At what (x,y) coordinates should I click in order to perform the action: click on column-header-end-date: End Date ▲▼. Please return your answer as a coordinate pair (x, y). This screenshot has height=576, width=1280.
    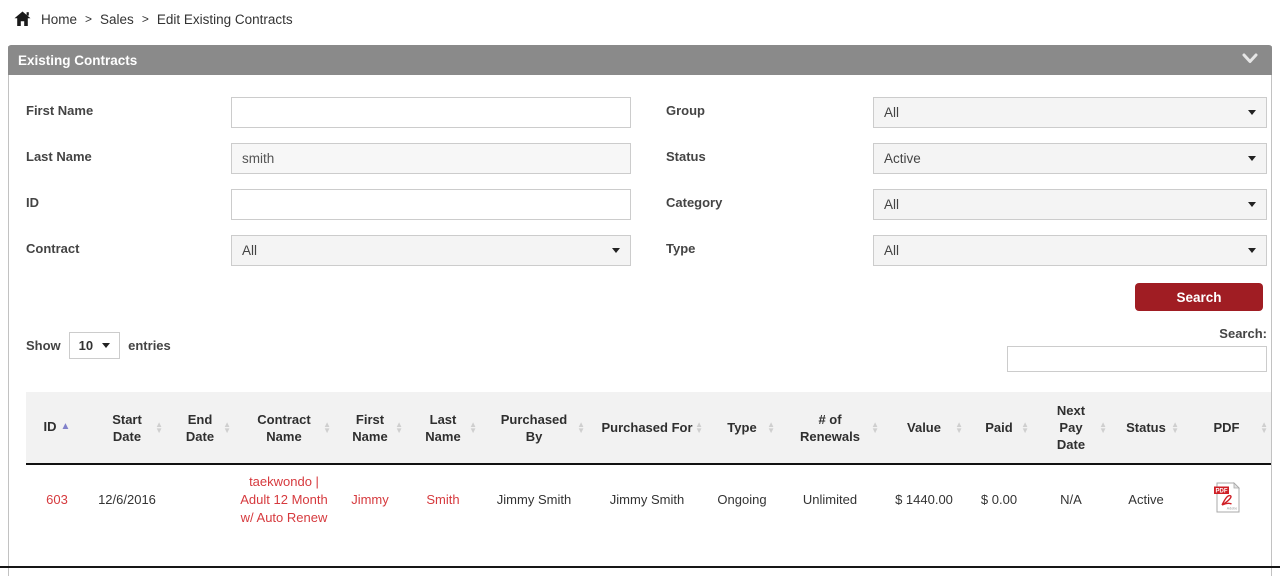
    Looking at the image, I should click on (200, 428).